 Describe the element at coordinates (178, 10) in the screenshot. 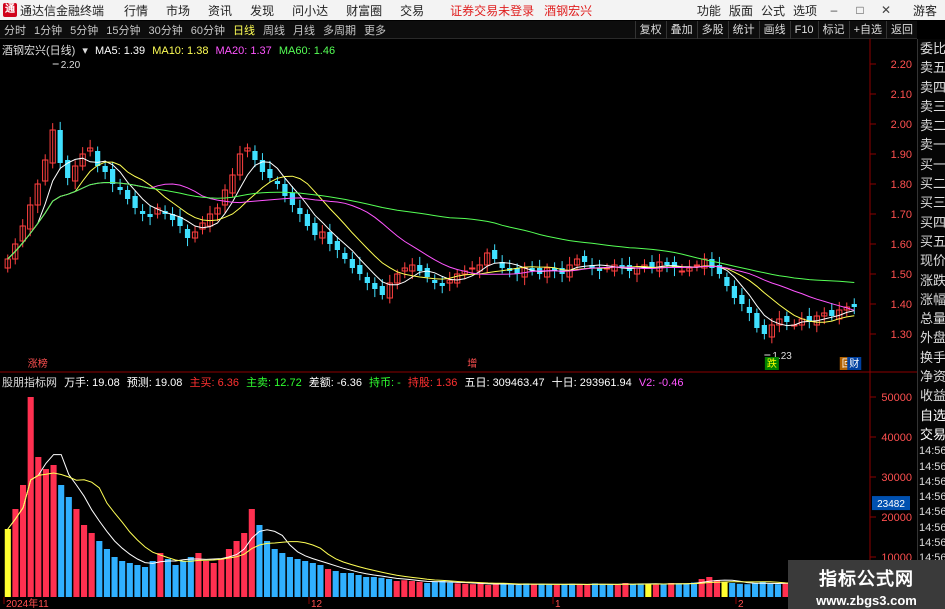

I see `menu-item-market: 市场` at that location.